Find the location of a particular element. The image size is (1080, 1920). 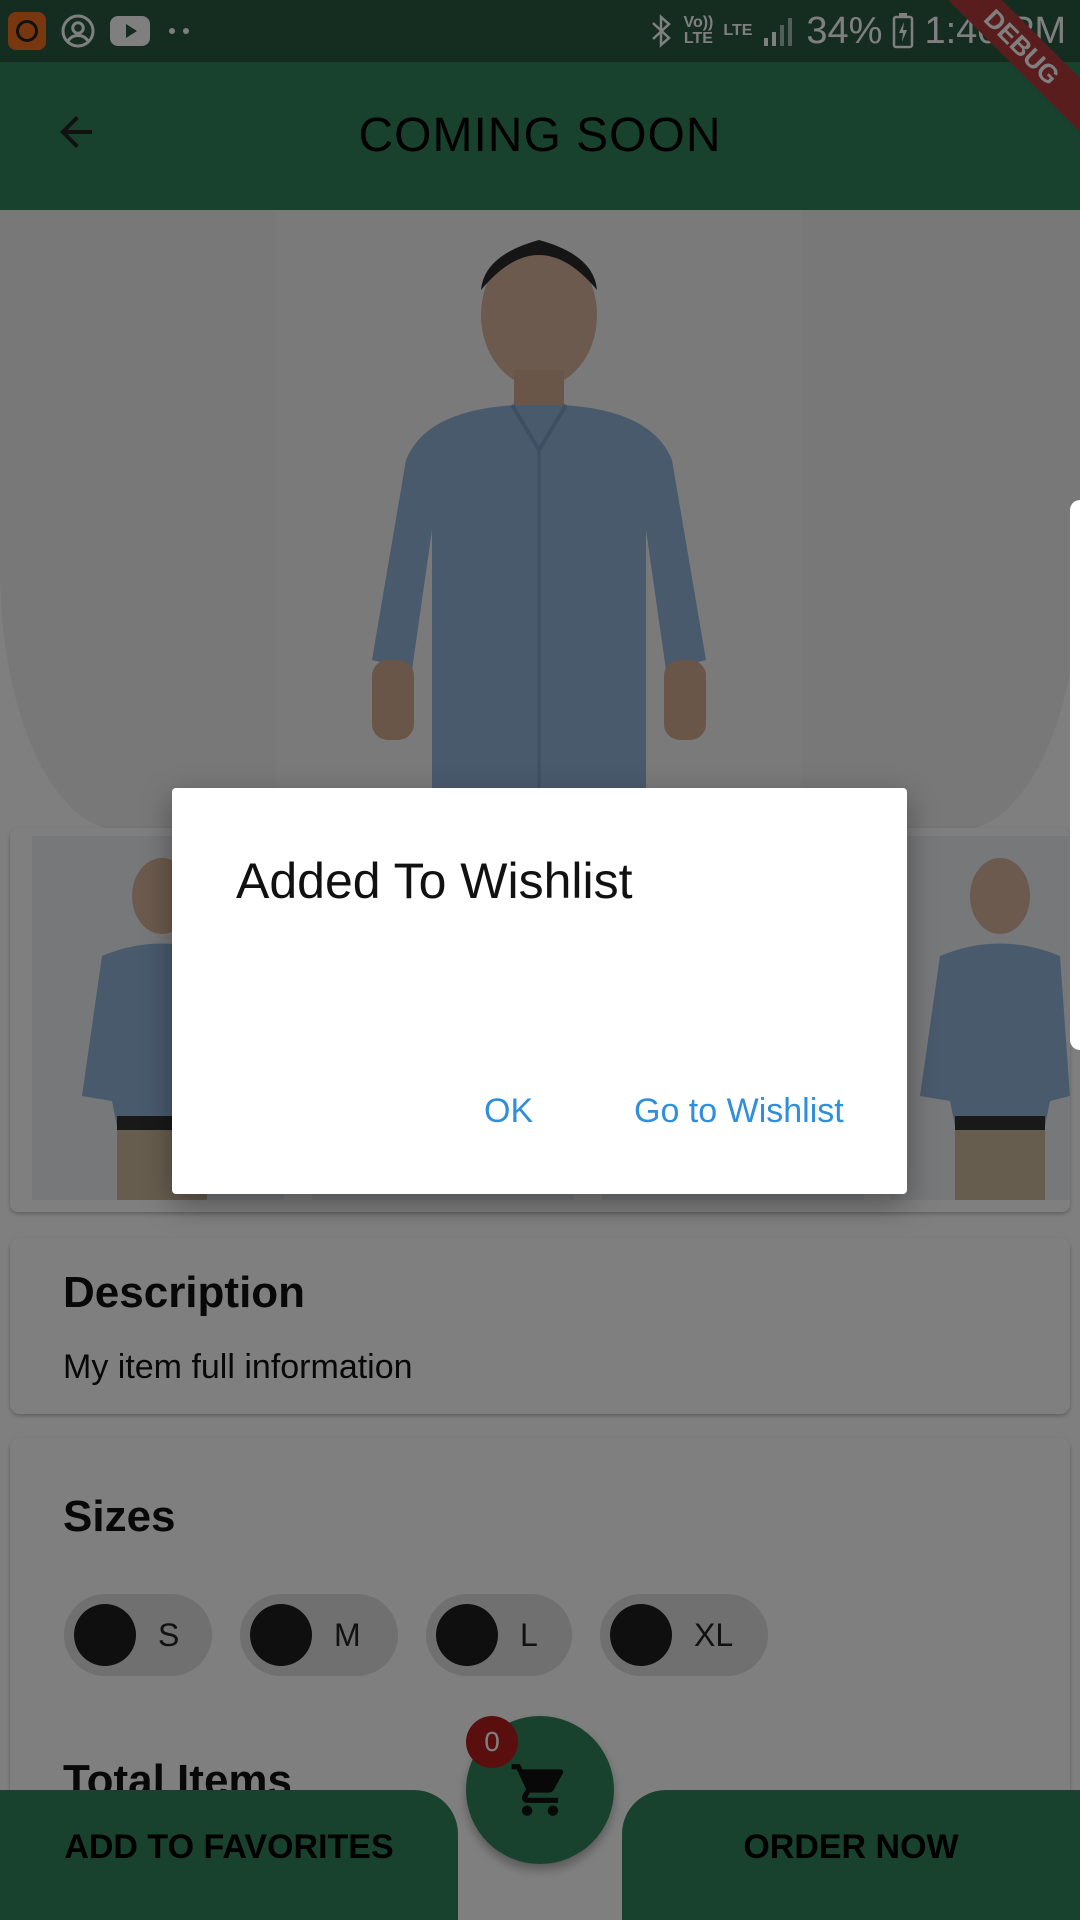

go-to-wishlist-button: Go to Wishlist is located at coordinates (739, 1111).